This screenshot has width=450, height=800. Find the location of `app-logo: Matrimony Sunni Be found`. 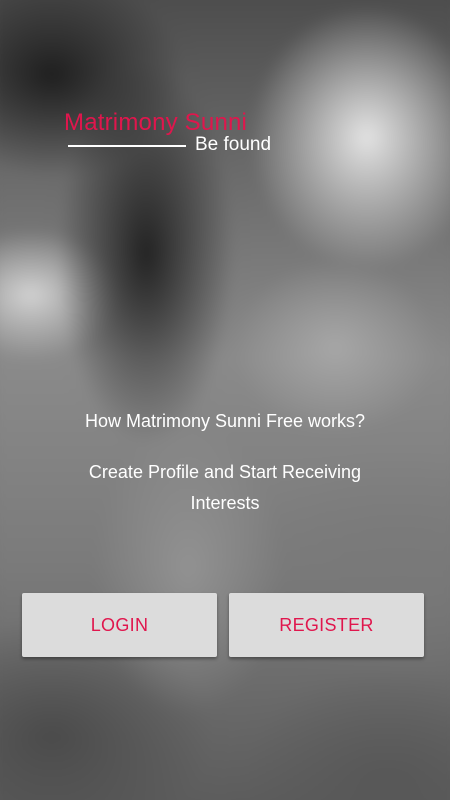

app-logo: Matrimony Sunni Be found is located at coordinates (174, 134).